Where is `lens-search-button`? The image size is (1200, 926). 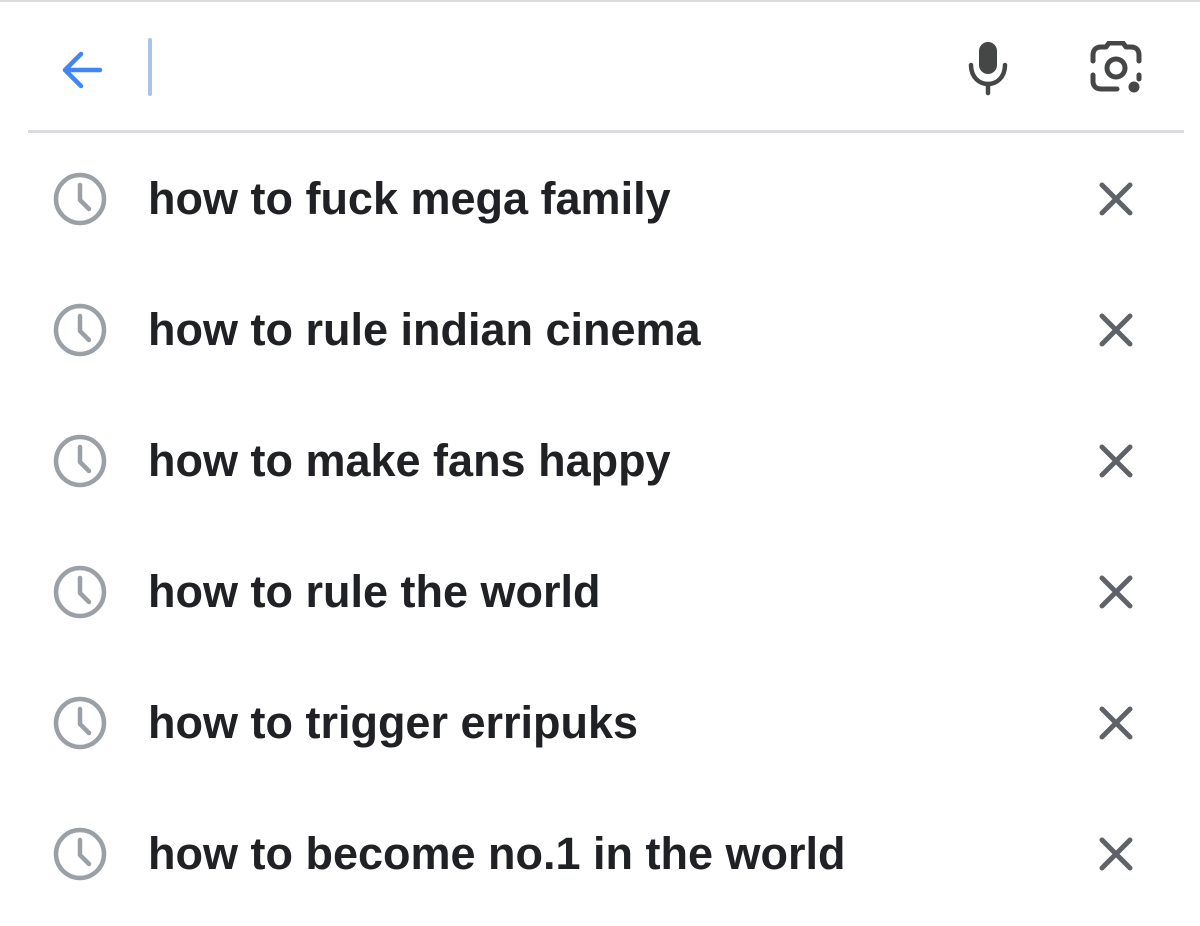 lens-search-button is located at coordinates (1116, 68).